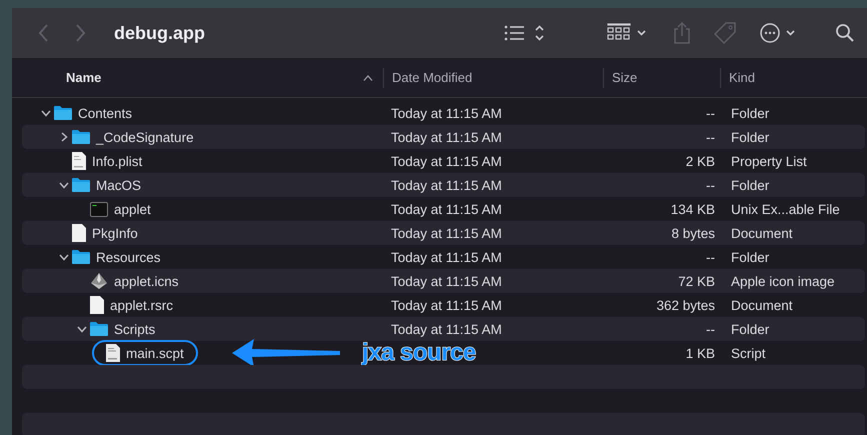 Image resolution: width=867 pixels, height=435 pixels. Describe the element at coordinates (105, 113) in the screenshot. I see `file-name: Contents` at that location.